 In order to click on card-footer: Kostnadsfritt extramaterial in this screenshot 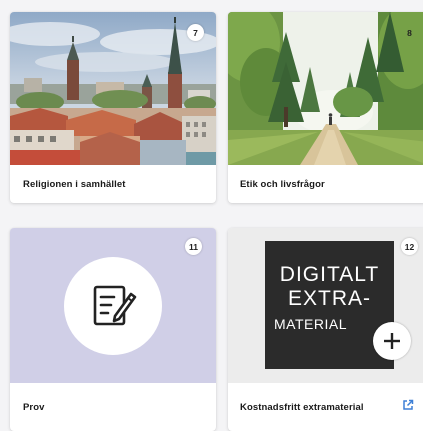, I will do `click(325, 407)`.